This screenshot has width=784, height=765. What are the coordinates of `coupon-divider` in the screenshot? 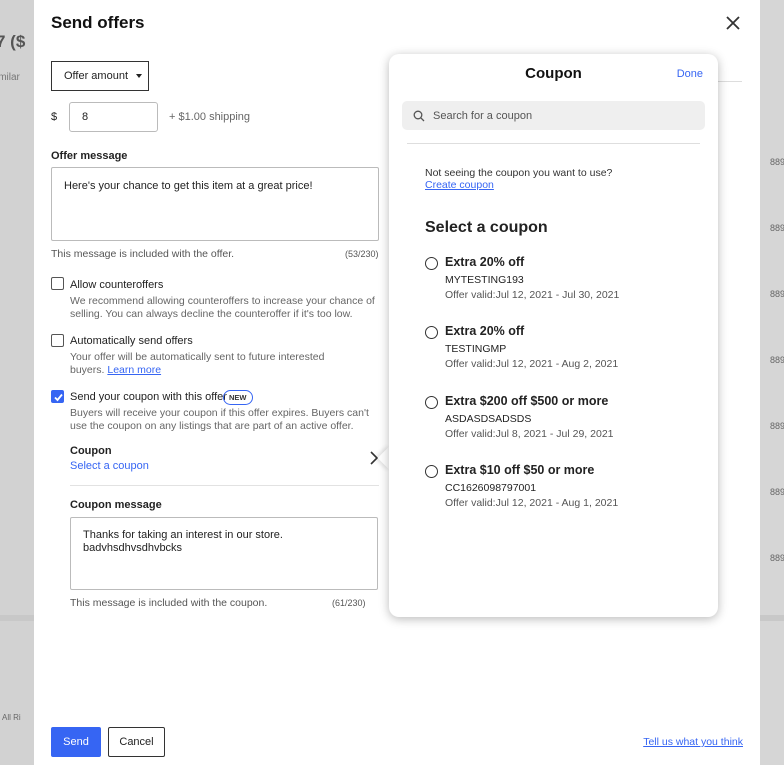 It's located at (224, 485).